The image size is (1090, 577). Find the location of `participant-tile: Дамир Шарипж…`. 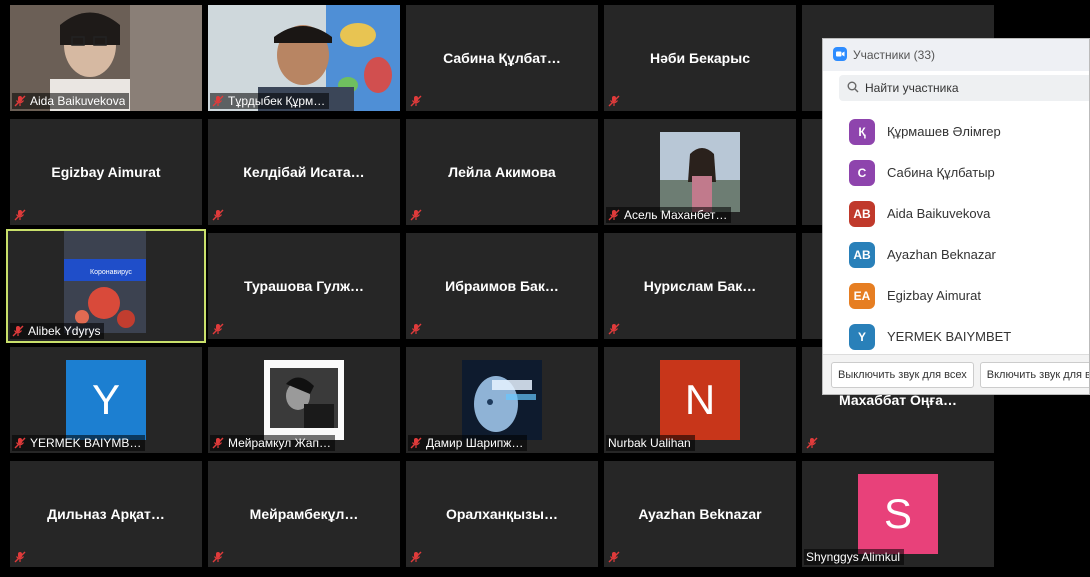

participant-tile: Дамир Шарипж… is located at coordinates (502, 400).